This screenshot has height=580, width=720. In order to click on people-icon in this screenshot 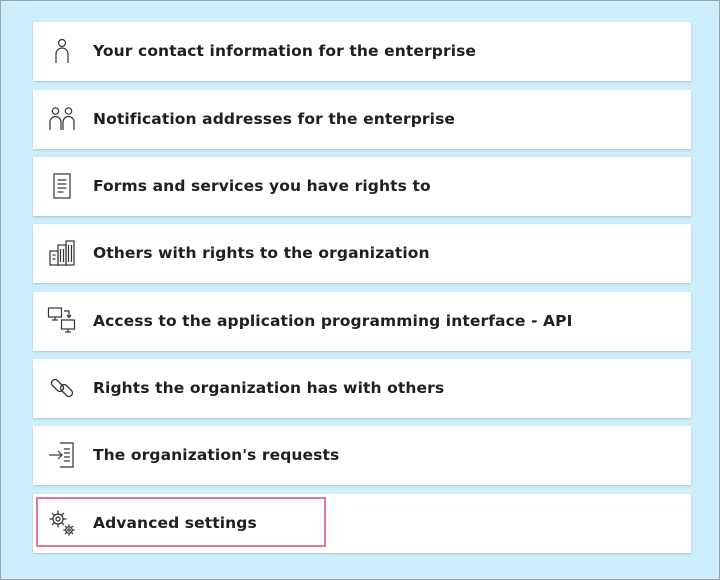, I will do `click(62, 119)`.